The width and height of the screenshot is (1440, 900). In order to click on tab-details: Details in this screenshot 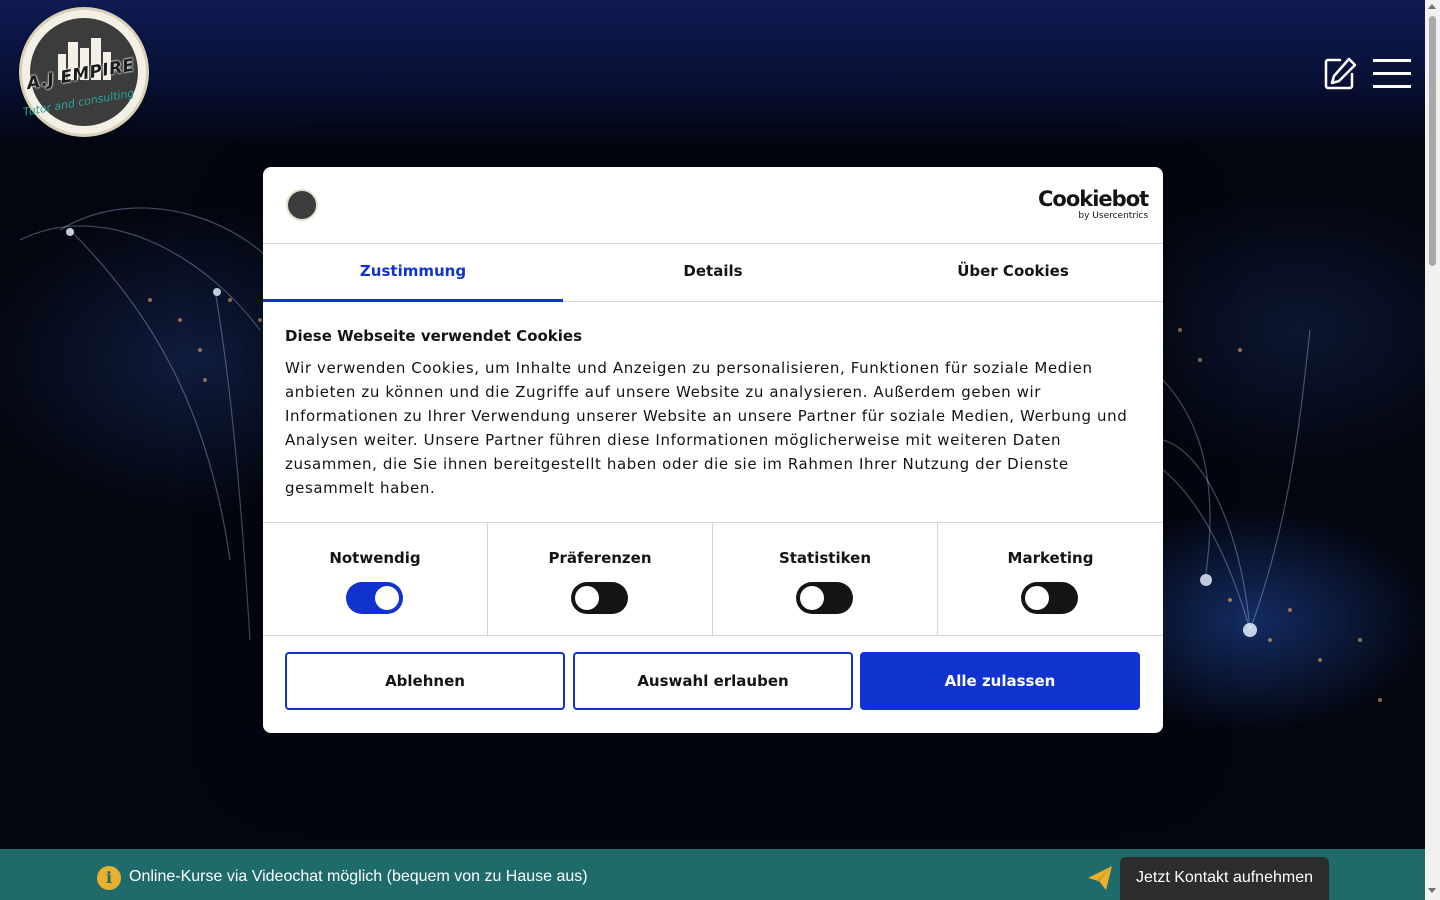, I will do `click(713, 272)`.